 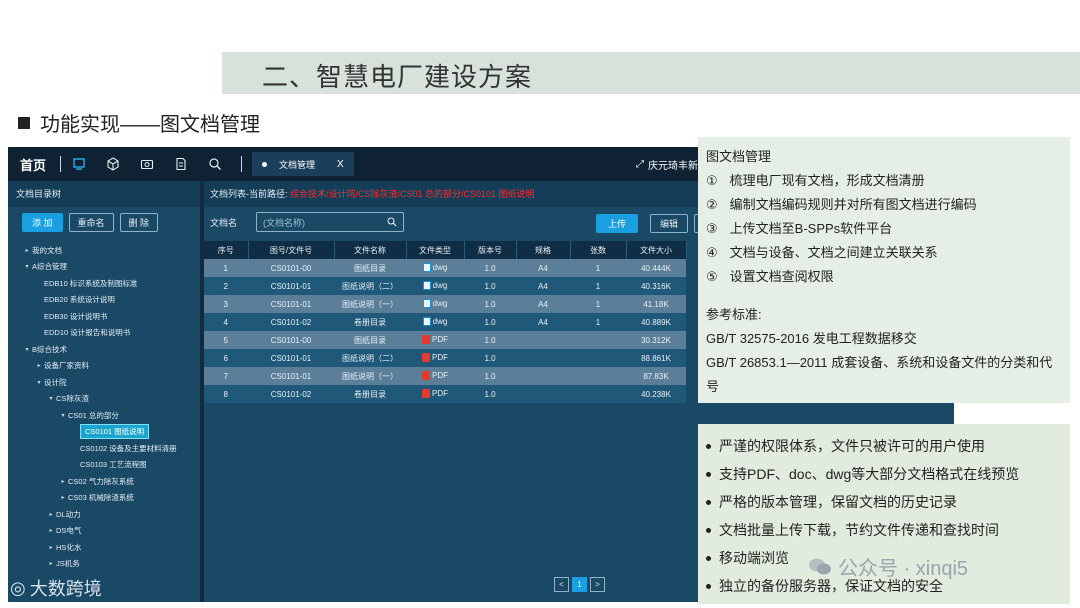 I want to click on rename-button: 重命名, so click(x=91, y=222).